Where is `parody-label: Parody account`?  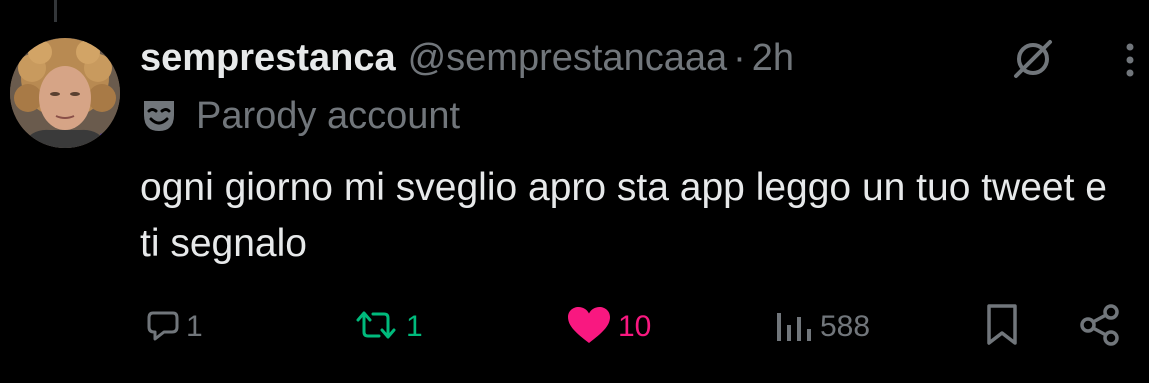
parody-label: Parody account is located at coordinates (300, 116).